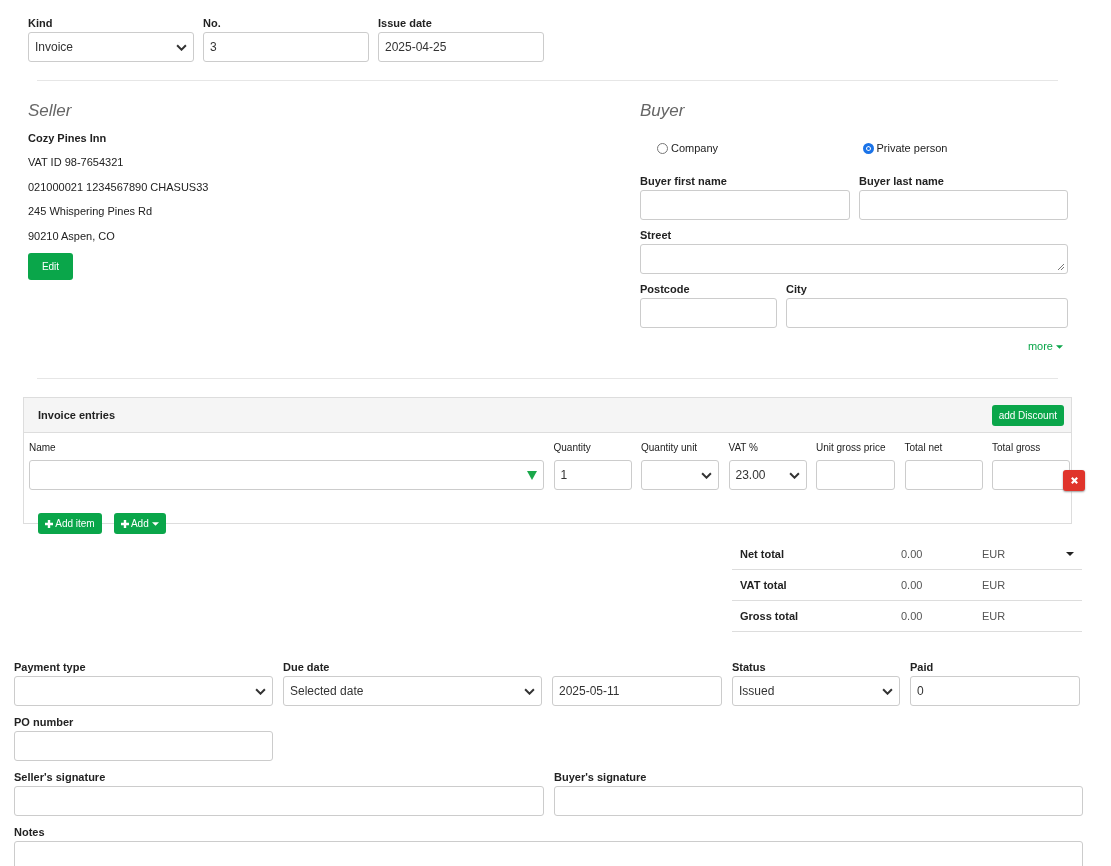  I want to click on seller-detail: VAT ID 98-7654321, so click(76, 162).